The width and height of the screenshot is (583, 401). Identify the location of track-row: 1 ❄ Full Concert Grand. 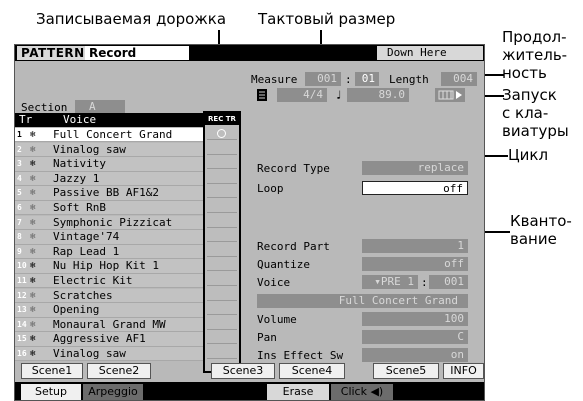
(110, 135).